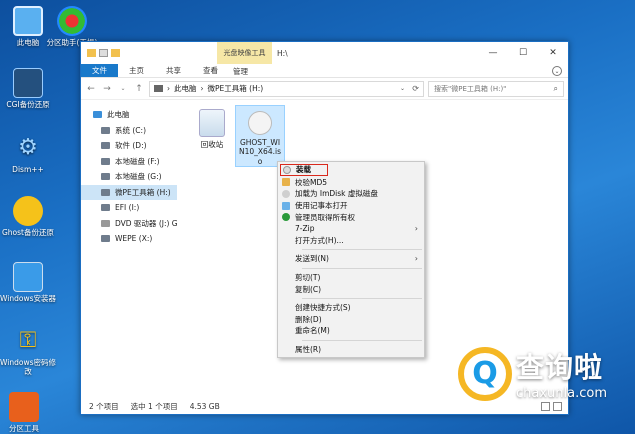 The height and width of the screenshot is (434, 635). What do you see at coordinates (351, 183) in the screenshot?
I see `menu-item-md5: 校验MD5` at bounding box center [351, 183].